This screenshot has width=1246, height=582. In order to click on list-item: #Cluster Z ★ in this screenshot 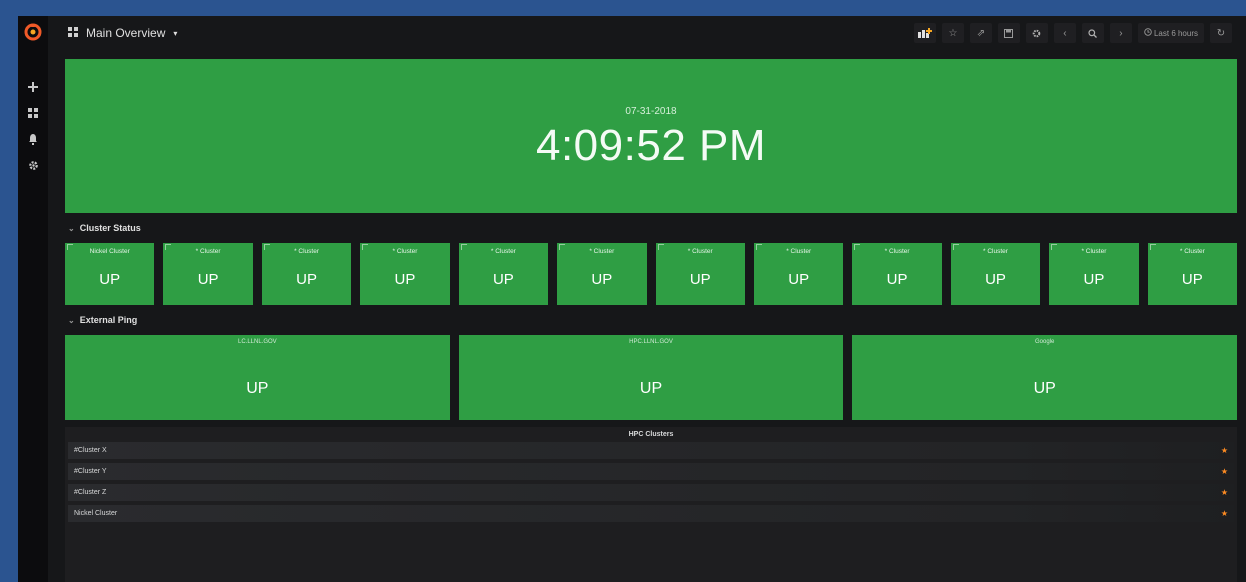, I will do `click(651, 492)`.